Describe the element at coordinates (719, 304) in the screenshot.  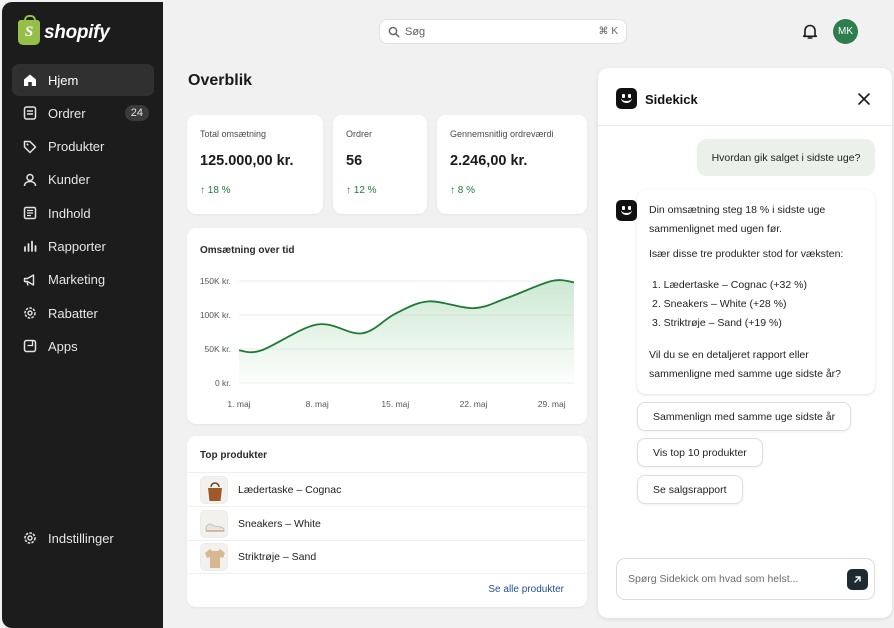
I see `reply-list-item: 2. Sneakers – White (+28 %)` at that location.